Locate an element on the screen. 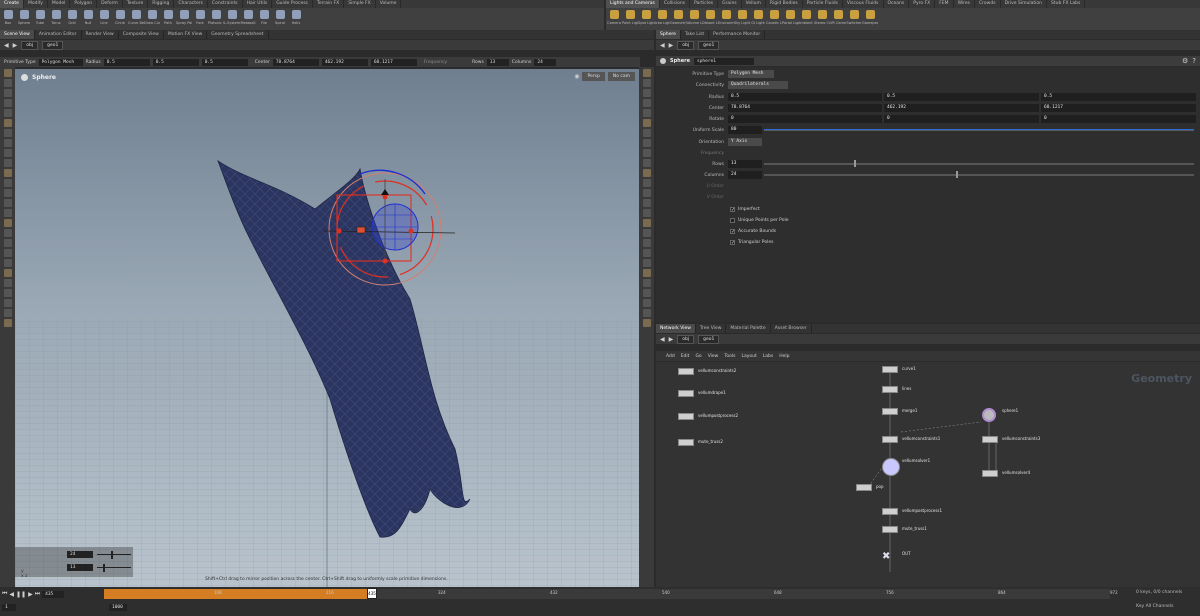 This screenshot has width=1200, height=616. net-menu-help: Help is located at coordinates (784, 356).